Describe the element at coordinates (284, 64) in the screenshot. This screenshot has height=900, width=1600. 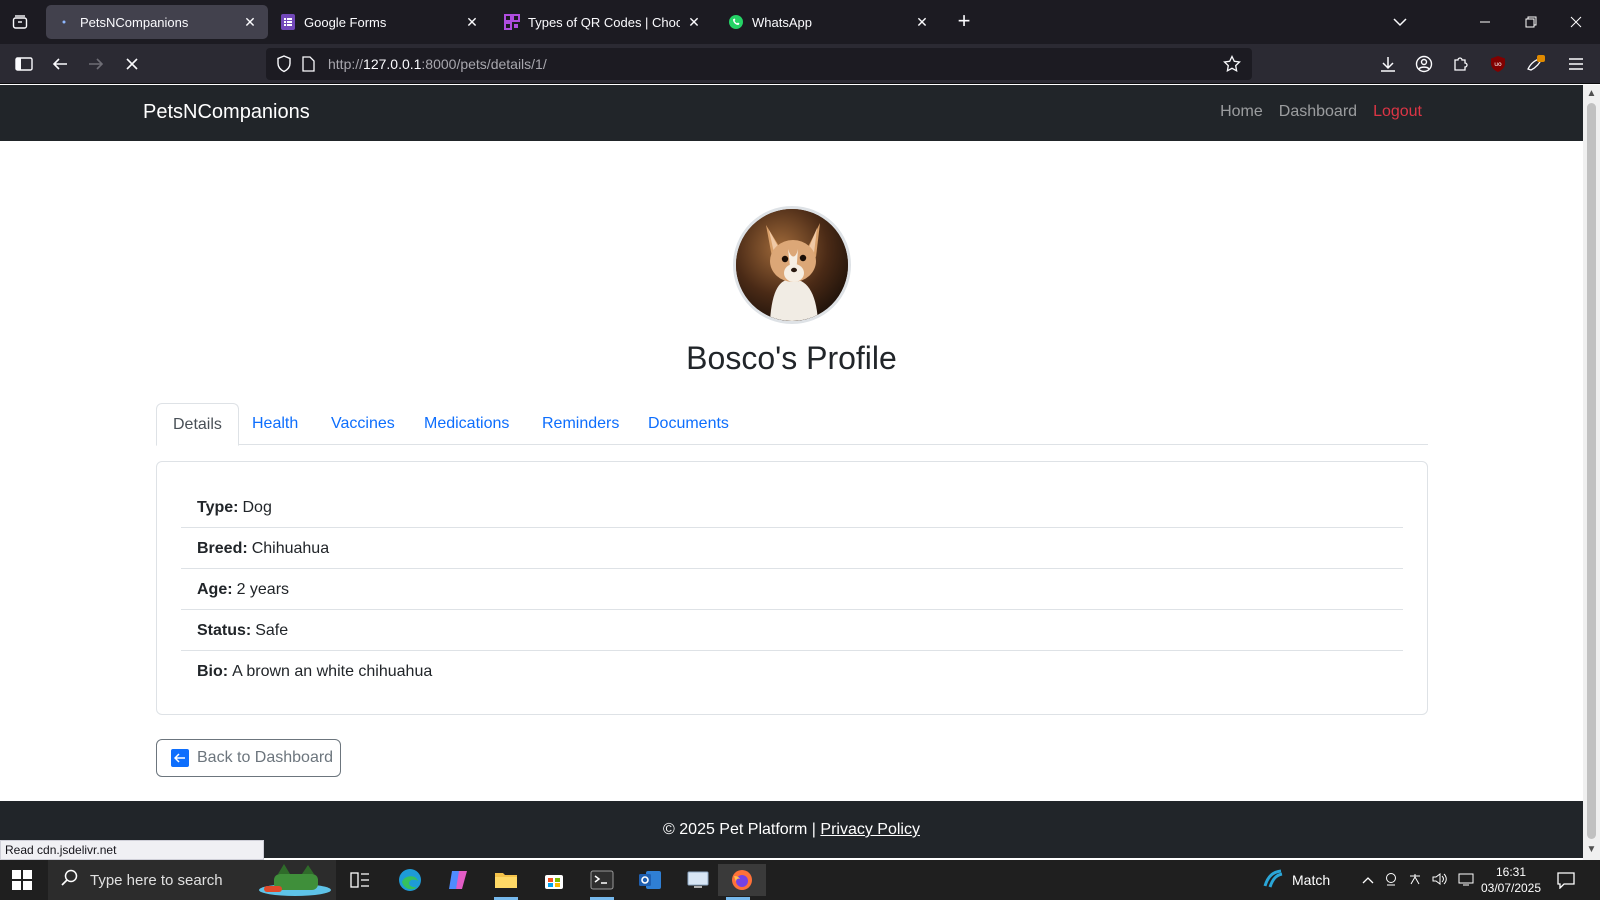
I see `shield-icon` at that location.